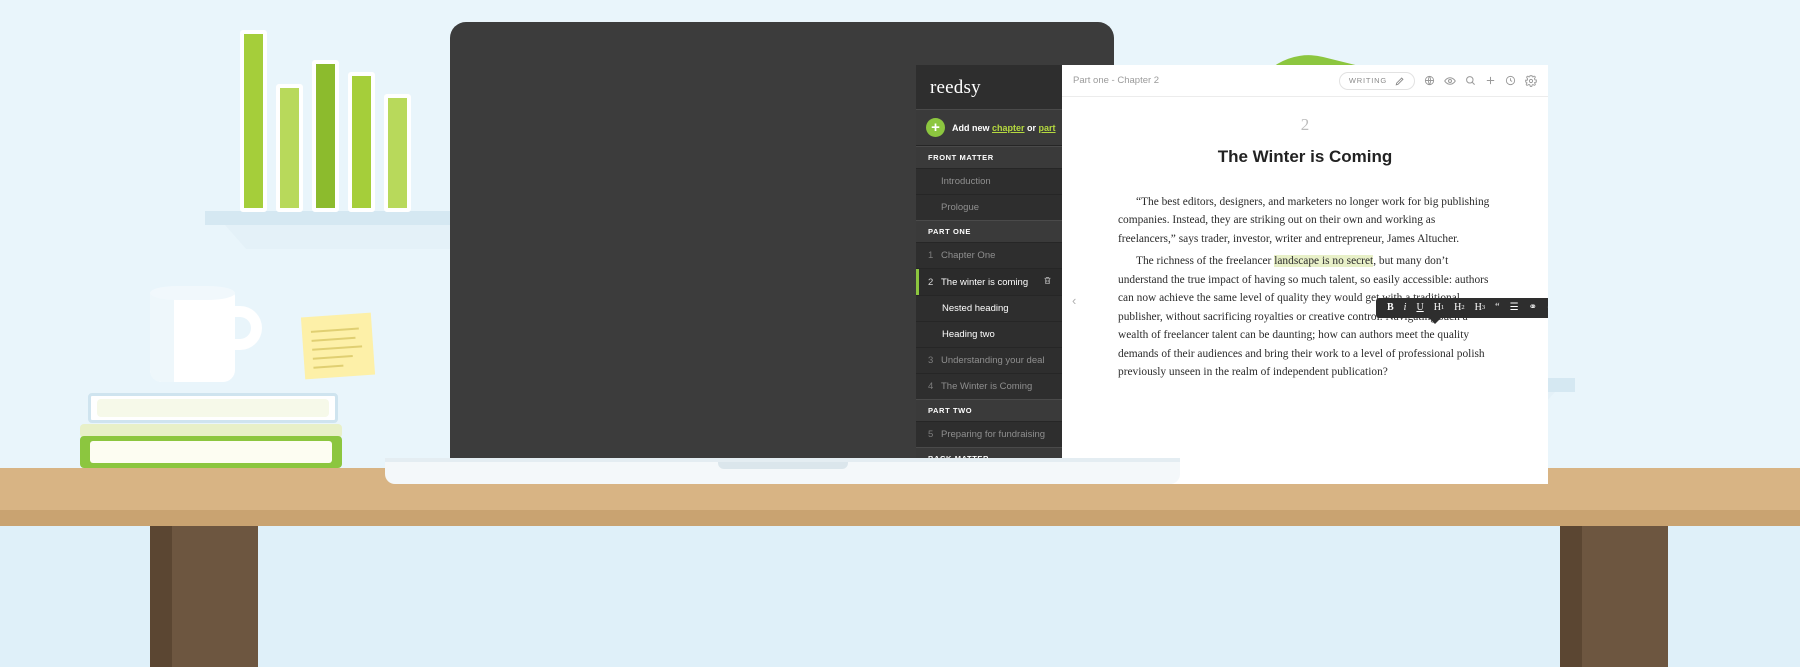 This screenshot has width=1800, height=667. What do you see at coordinates (1531, 80) in the screenshot?
I see `gear-icon` at bounding box center [1531, 80].